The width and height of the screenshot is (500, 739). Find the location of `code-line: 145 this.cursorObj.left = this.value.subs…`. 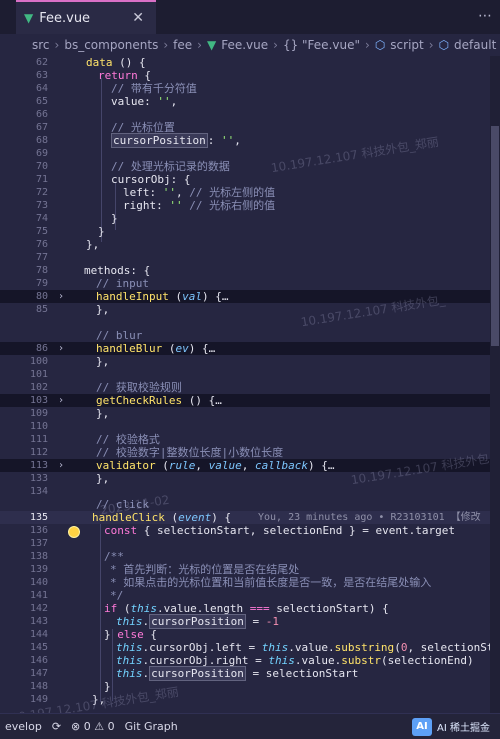

code-line: 145 this.cursorObj.left = this.value.subs… is located at coordinates (250, 647).